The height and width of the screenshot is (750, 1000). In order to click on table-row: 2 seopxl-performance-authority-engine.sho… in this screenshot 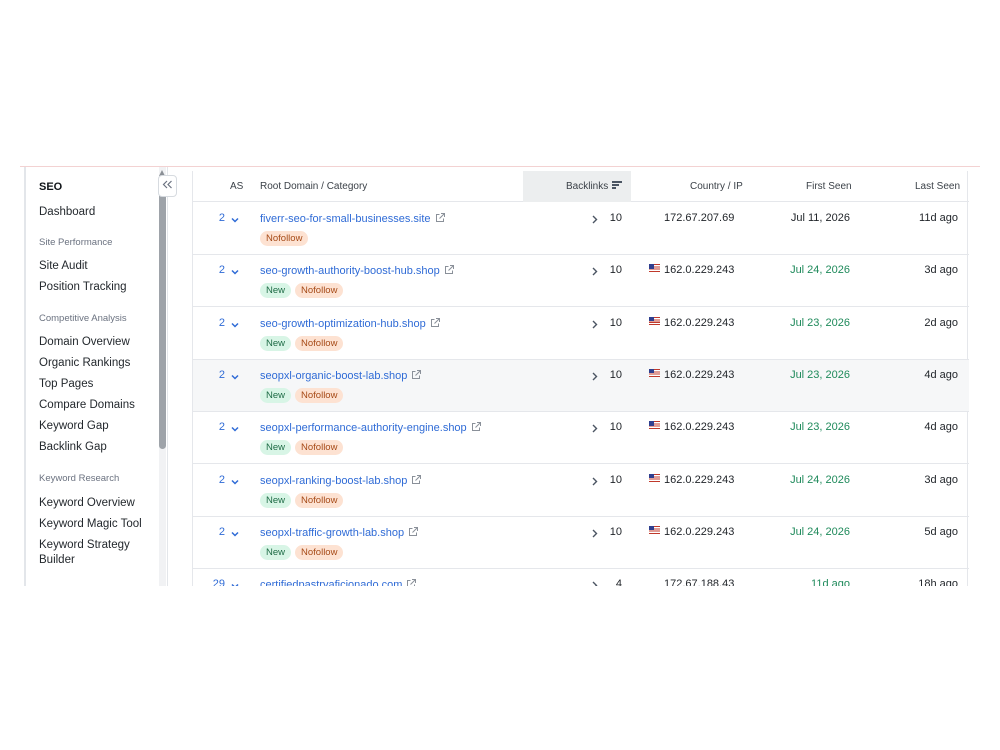, I will do `click(581, 438)`.